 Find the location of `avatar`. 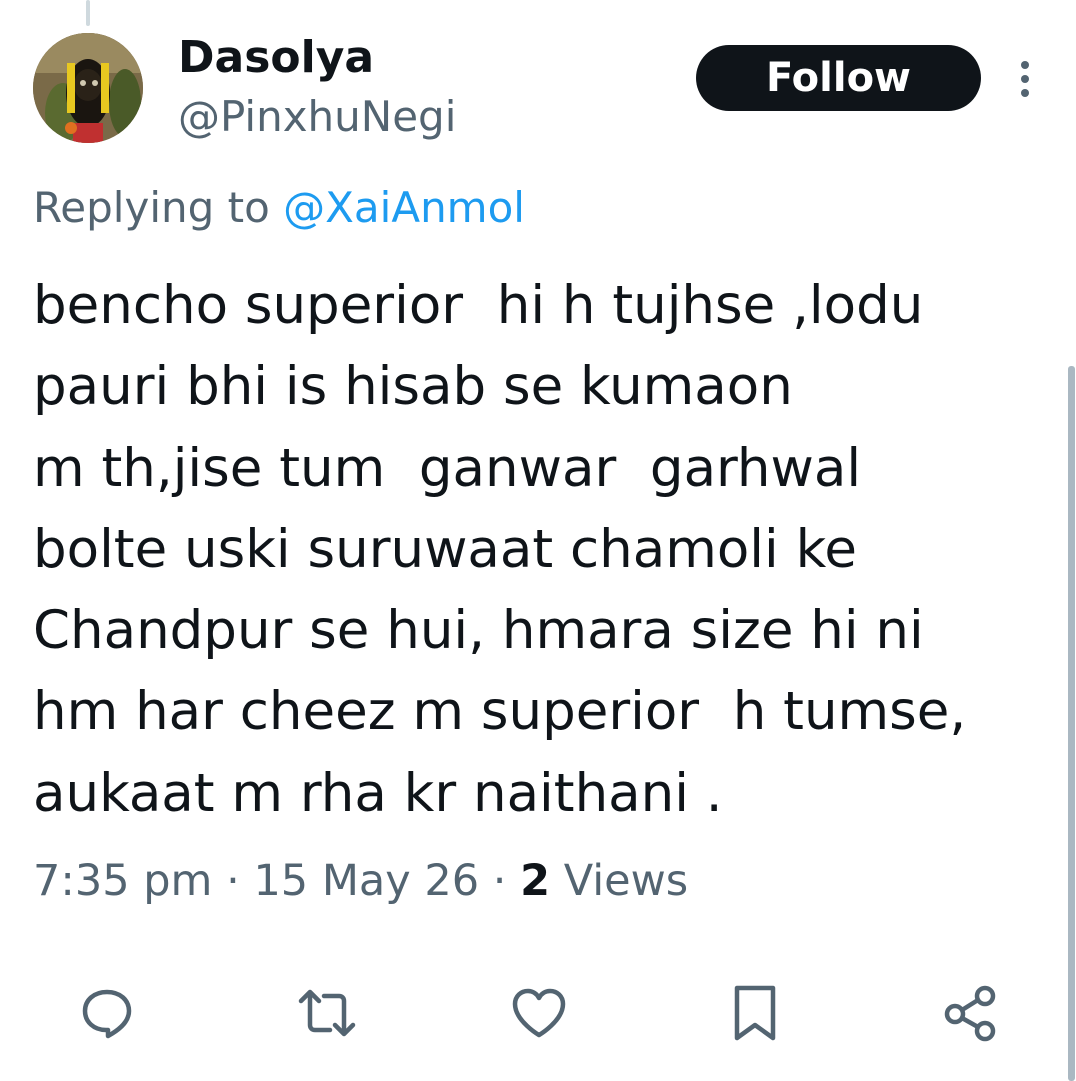

avatar is located at coordinates (88, 88).